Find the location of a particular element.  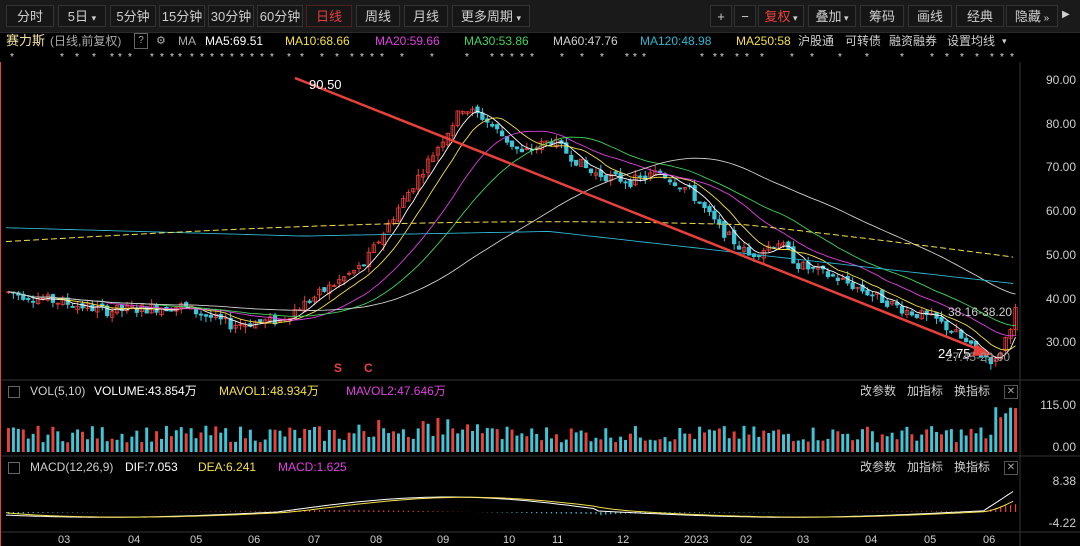

high-price-label: 90.50 is located at coordinates (325, 84).